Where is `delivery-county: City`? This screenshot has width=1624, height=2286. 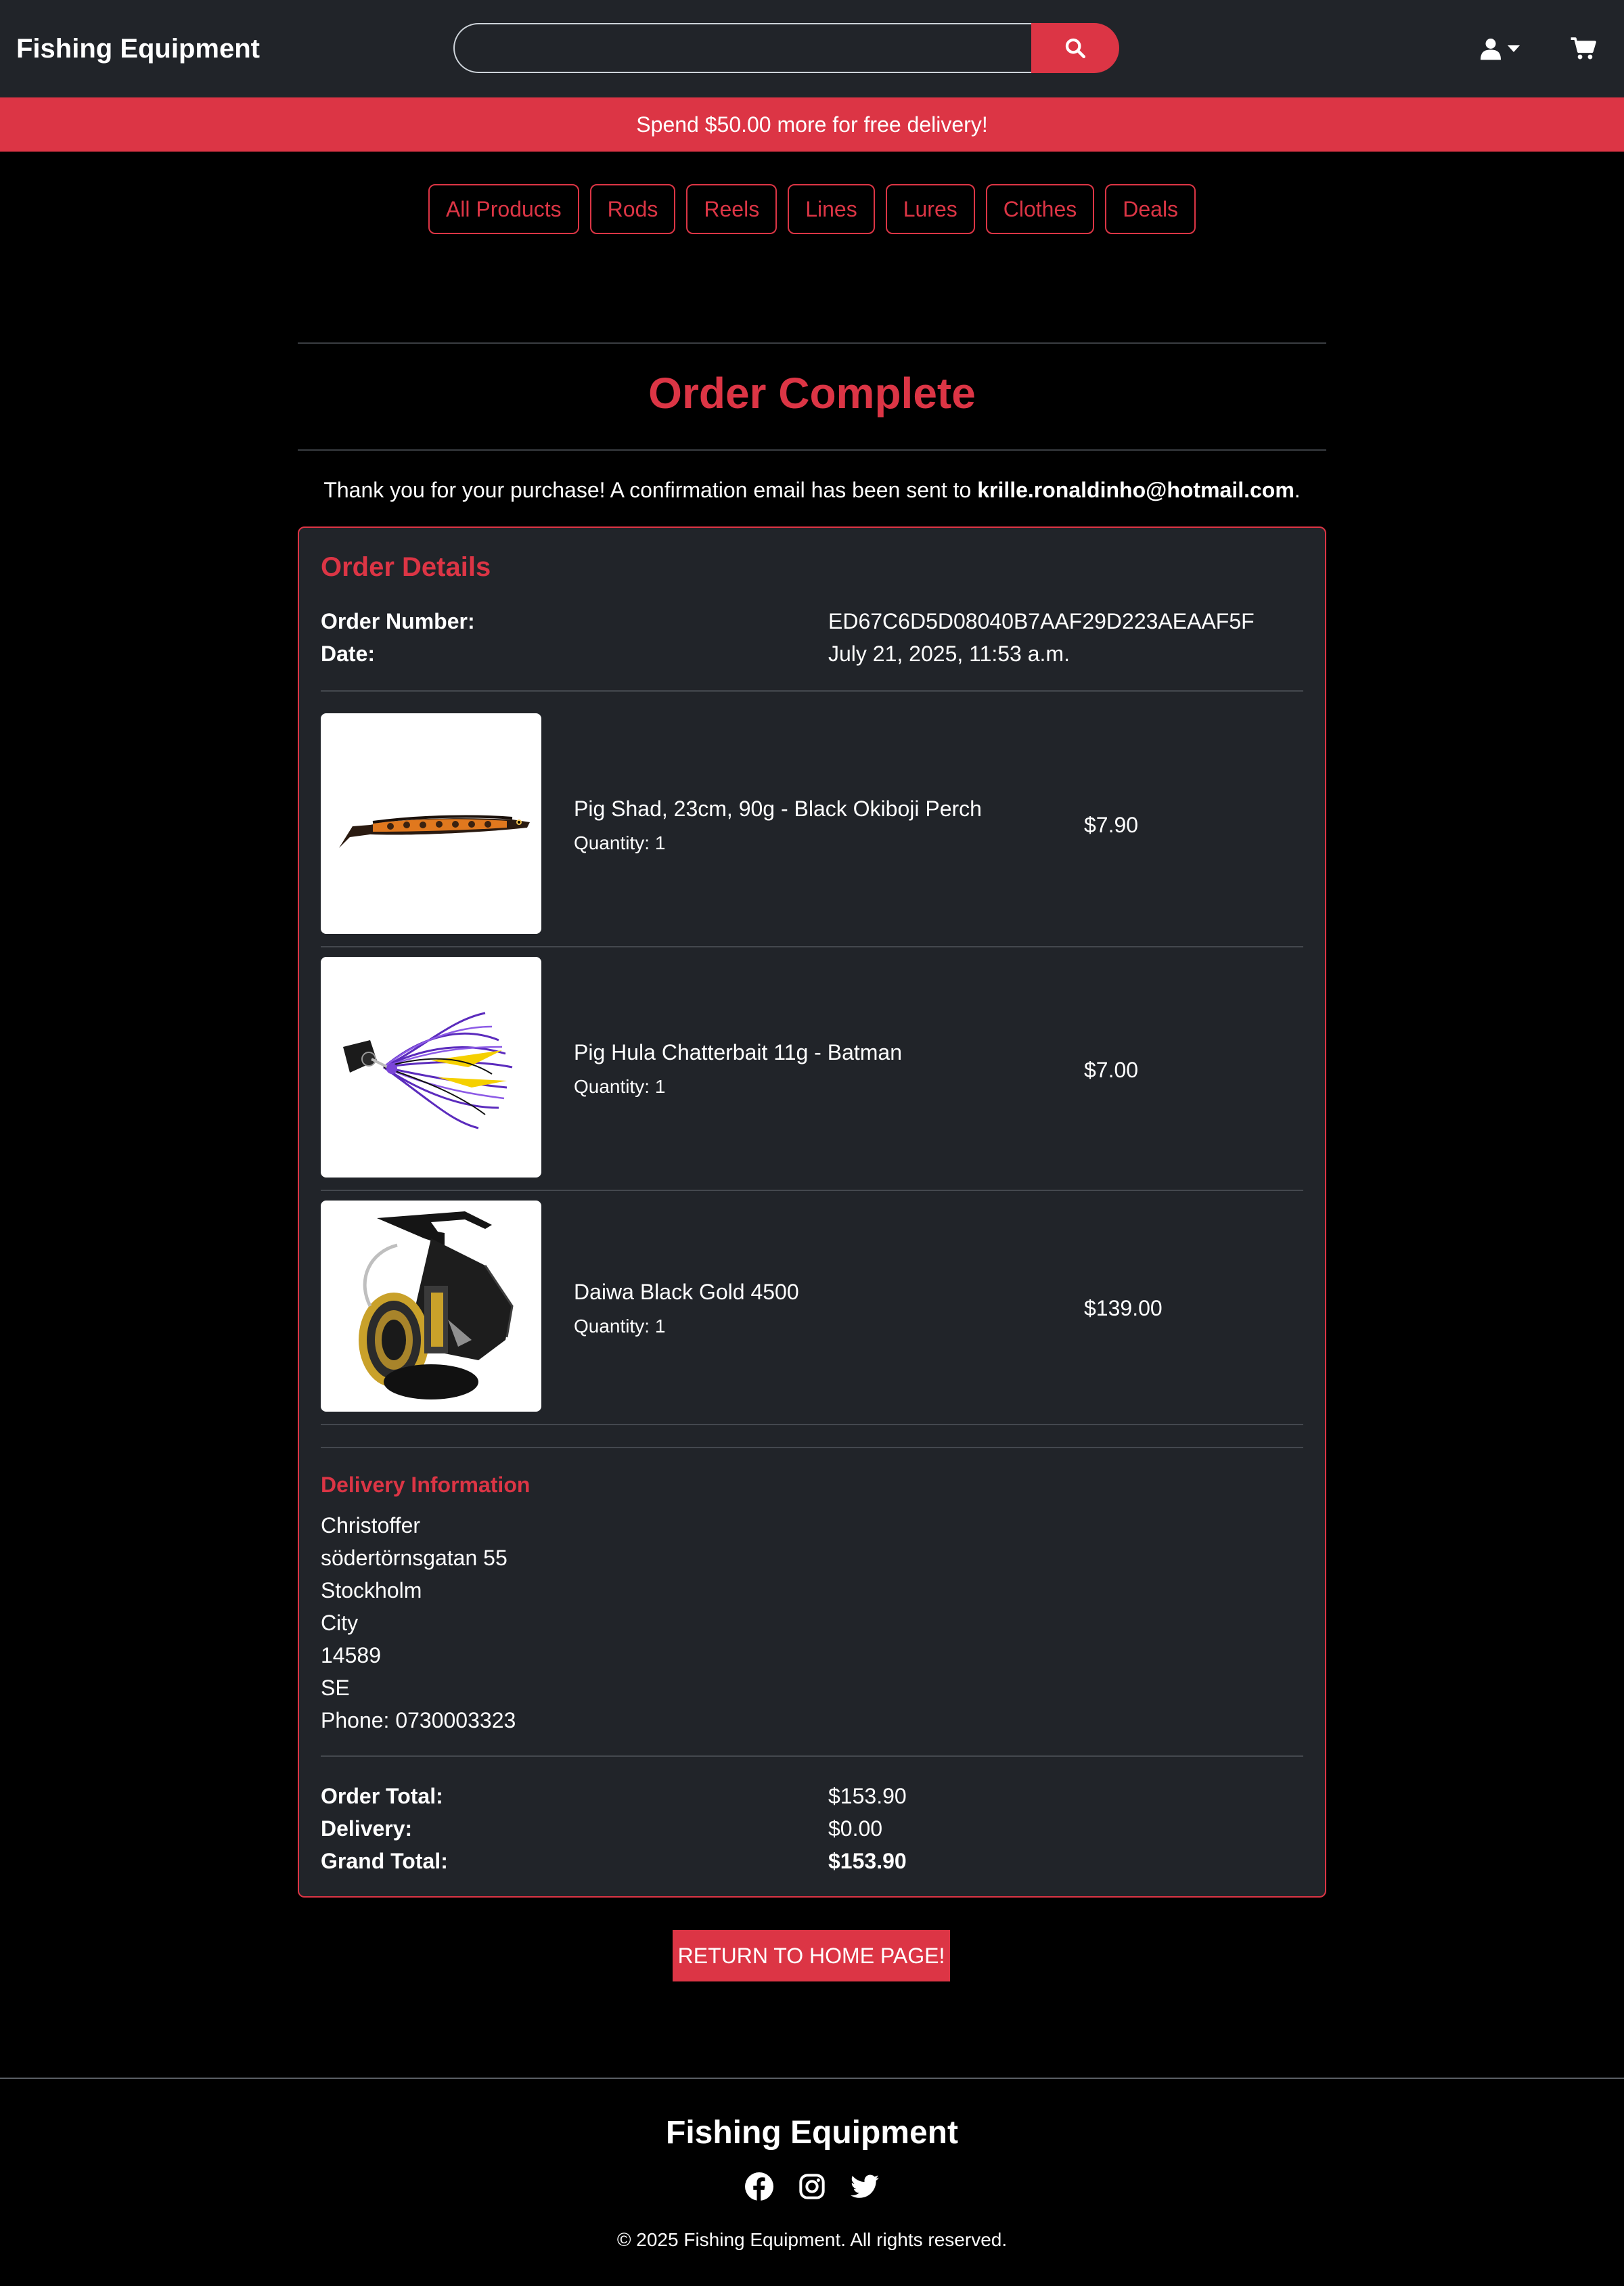 delivery-county: City is located at coordinates (340, 1623).